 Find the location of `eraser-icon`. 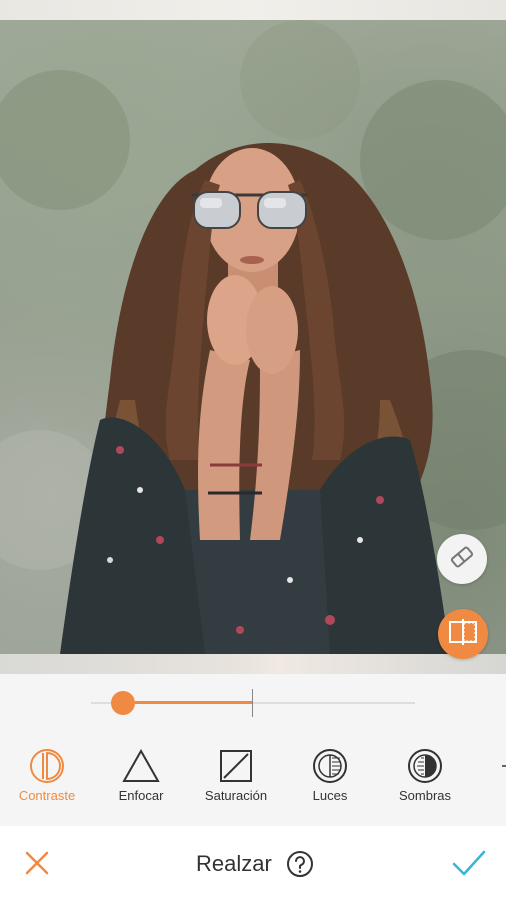

eraser-icon is located at coordinates (462, 559).